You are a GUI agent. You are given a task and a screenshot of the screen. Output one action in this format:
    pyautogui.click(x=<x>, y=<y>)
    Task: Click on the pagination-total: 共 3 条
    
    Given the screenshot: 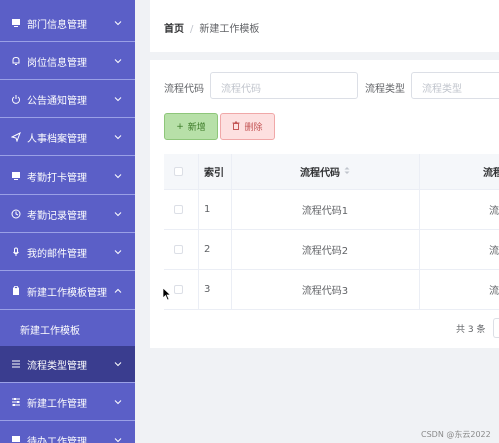 What is the action you would take?
    pyautogui.click(x=471, y=330)
    